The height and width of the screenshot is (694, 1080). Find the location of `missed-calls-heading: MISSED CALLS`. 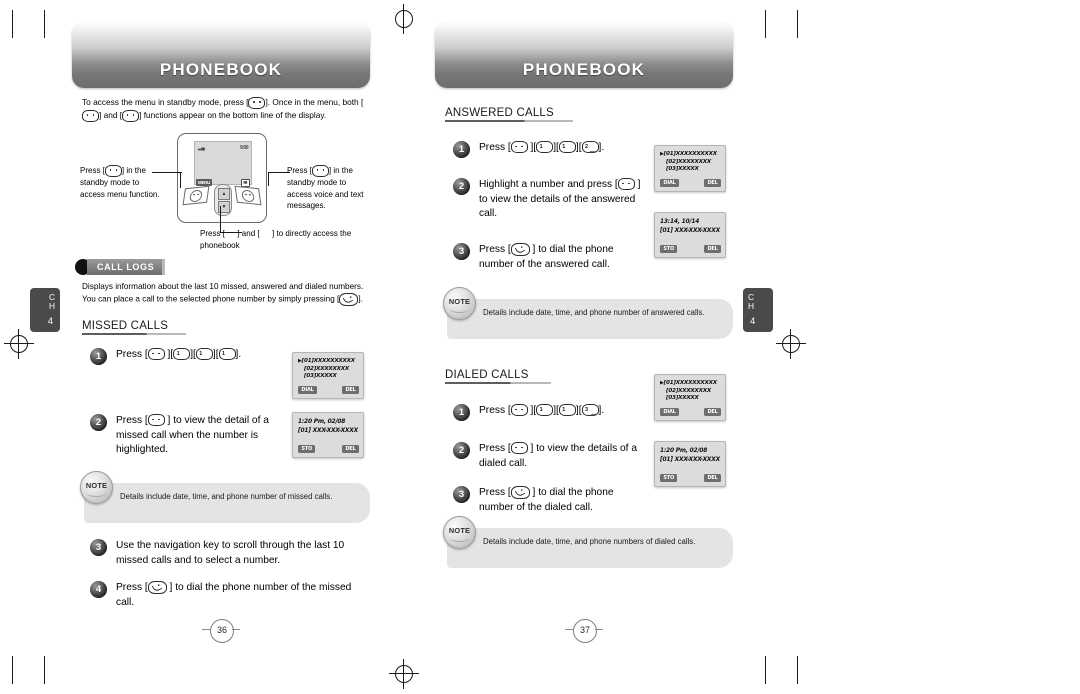

missed-calls-heading: MISSED CALLS is located at coordinates (134, 327).